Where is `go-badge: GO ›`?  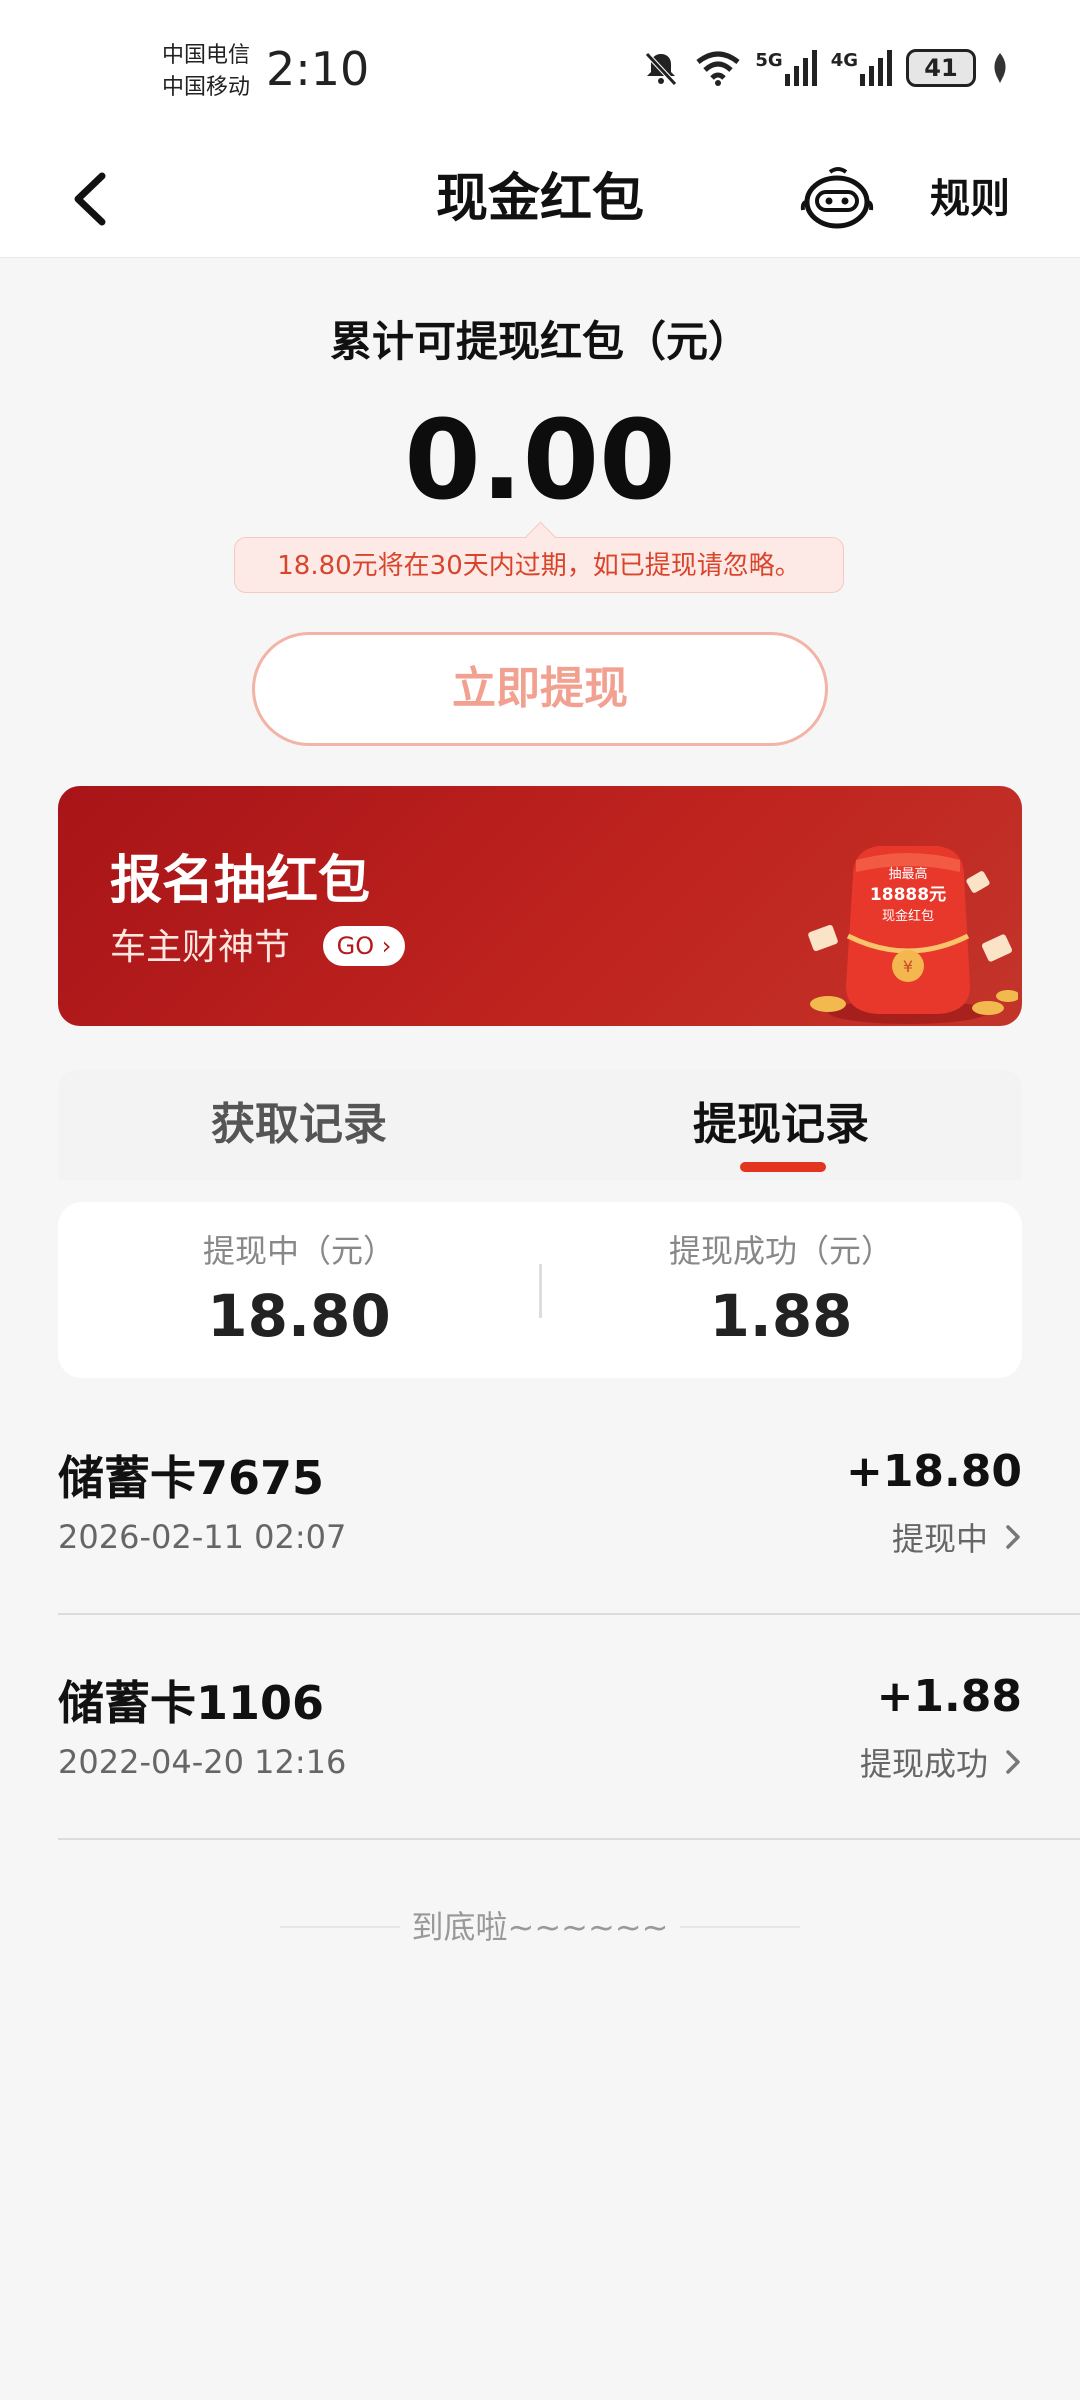 go-badge: GO › is located at coordinates (364, 946).